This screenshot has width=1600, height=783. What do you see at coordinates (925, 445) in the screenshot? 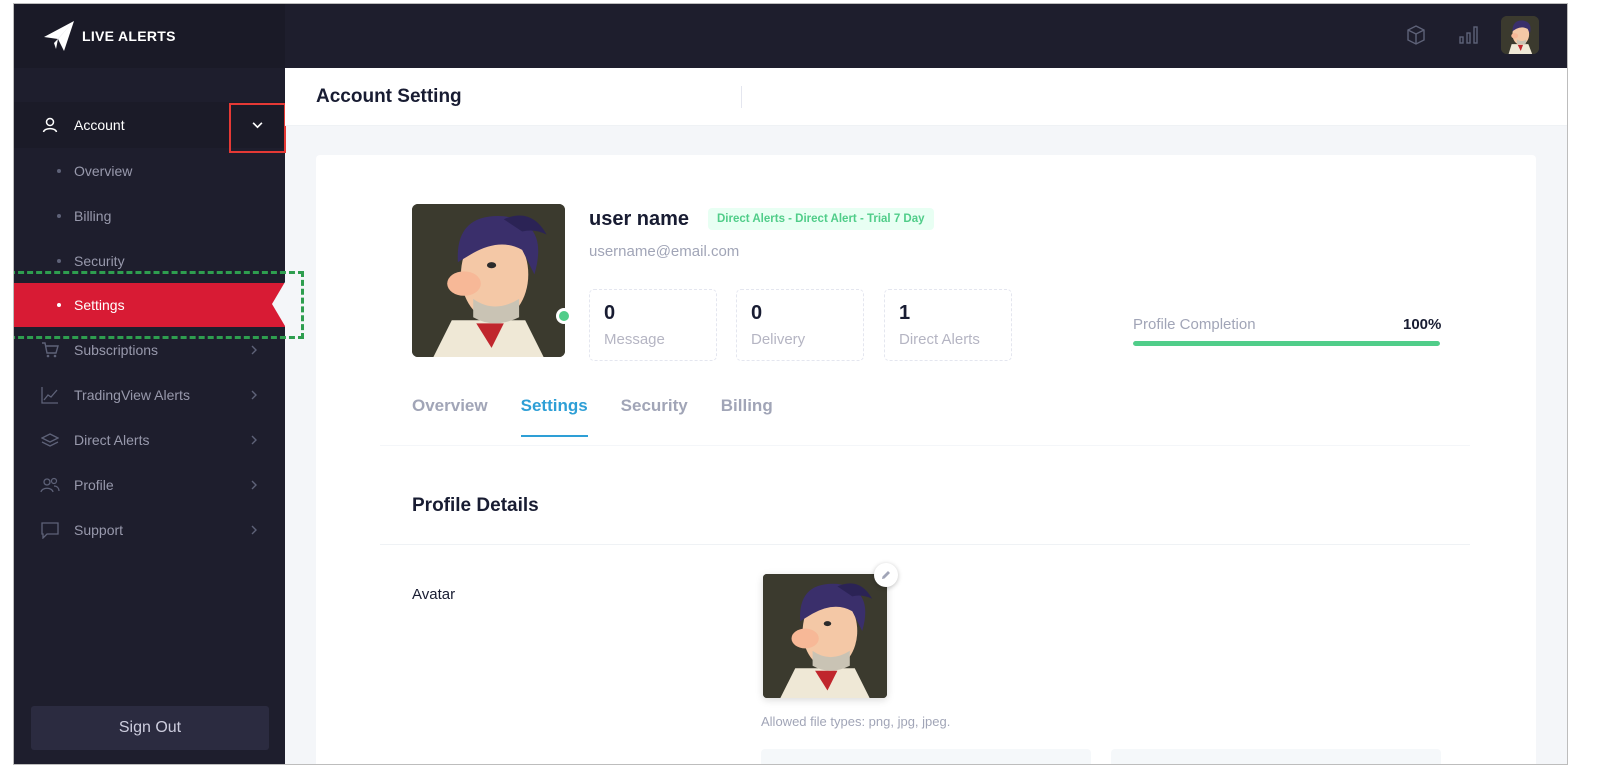
I see `tabs-divider` at bounding box center [925, 445].